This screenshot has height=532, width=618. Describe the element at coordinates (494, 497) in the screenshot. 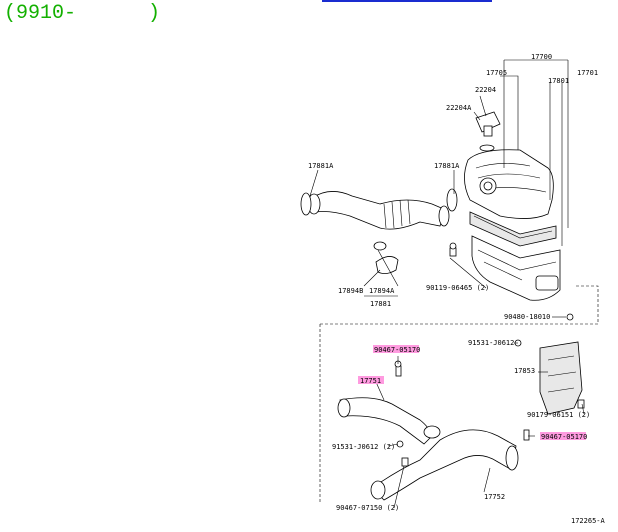

I see `label-17752: 17752` at that location.